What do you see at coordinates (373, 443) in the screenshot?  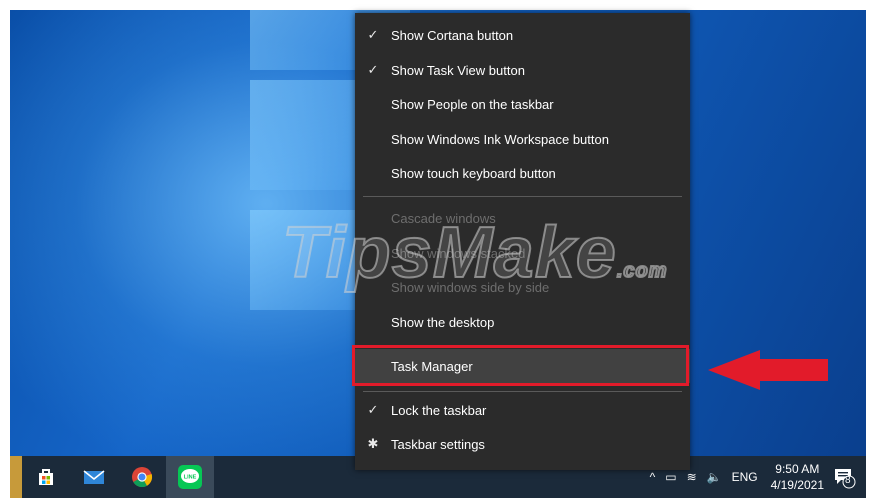 I see `gear-icon: ✱` at bounding box center [373, 443].